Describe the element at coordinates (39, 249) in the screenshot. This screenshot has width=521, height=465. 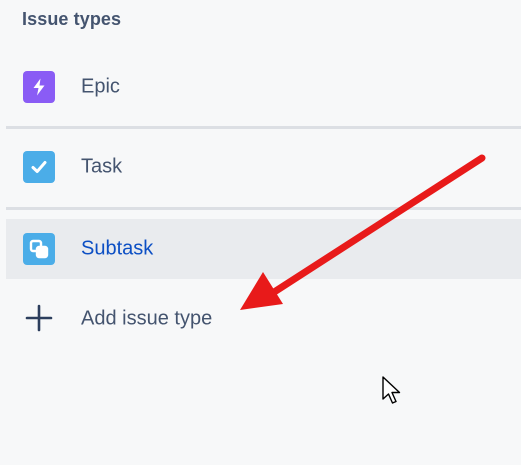
I see `subtask-icon` at that location.